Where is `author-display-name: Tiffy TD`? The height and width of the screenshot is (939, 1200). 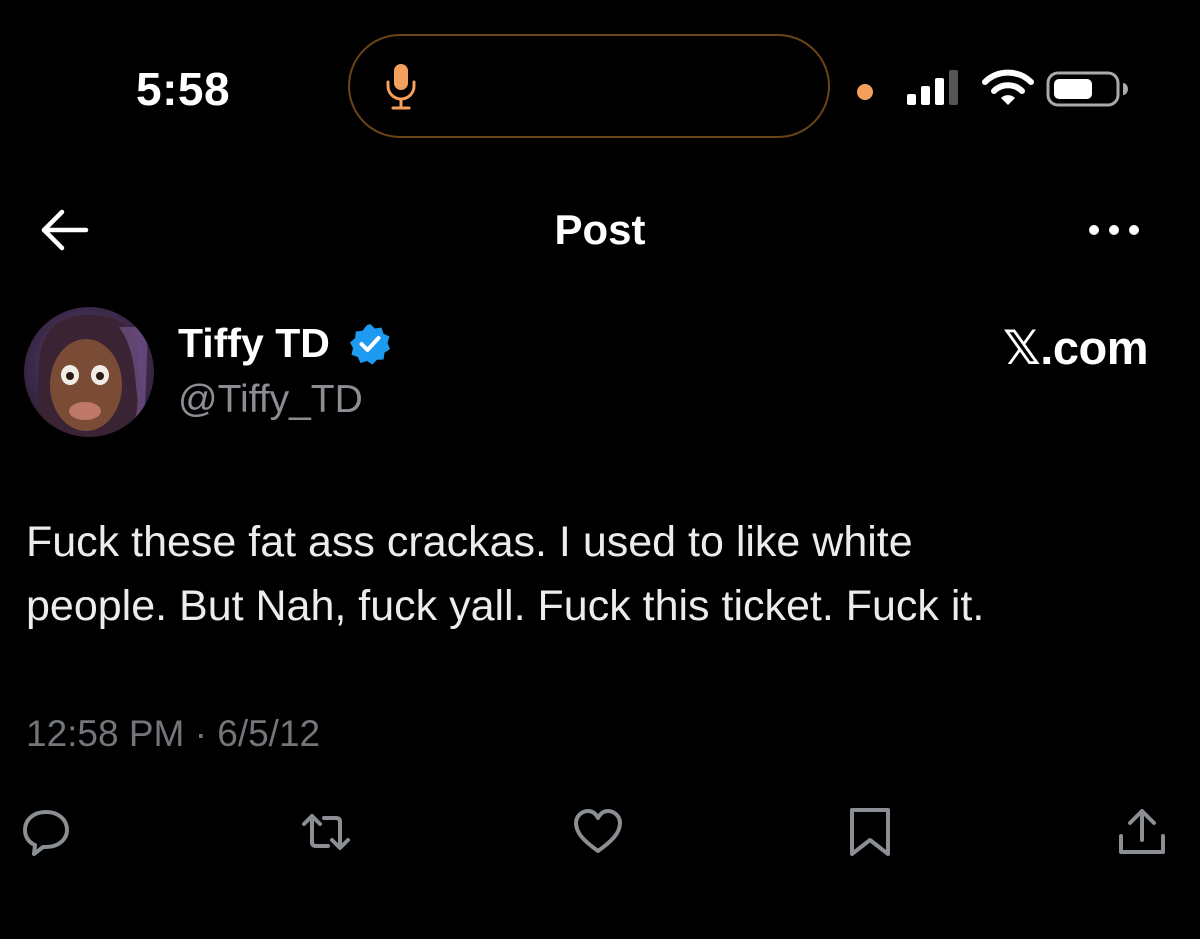
author-display-name: Tiffy TD is located at coordinates (254, 343).